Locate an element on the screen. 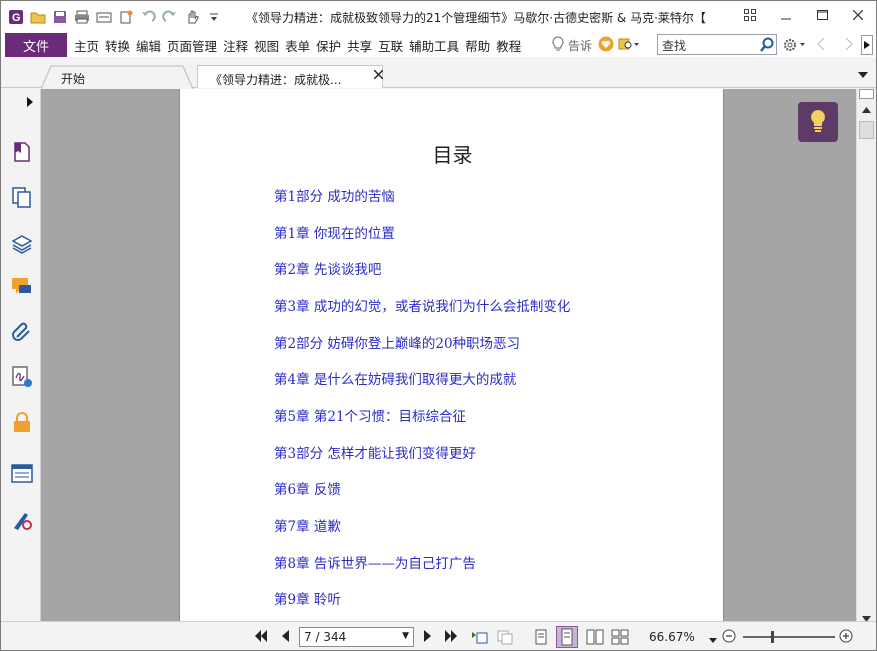 The height and width of the screenshot is (651, 877). pages-icon is located at coordinates (22, 197).